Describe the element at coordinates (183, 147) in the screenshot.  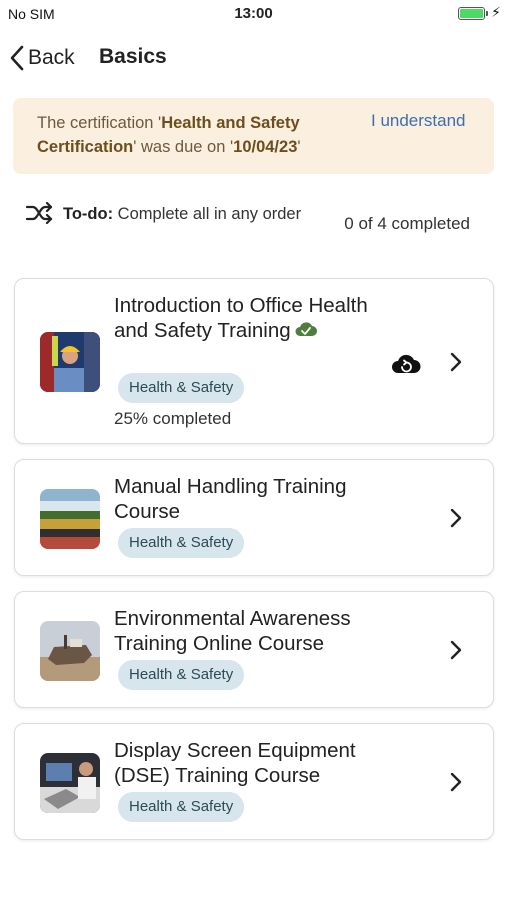
I see `alert-text-middle: ' was due on '` at that location.